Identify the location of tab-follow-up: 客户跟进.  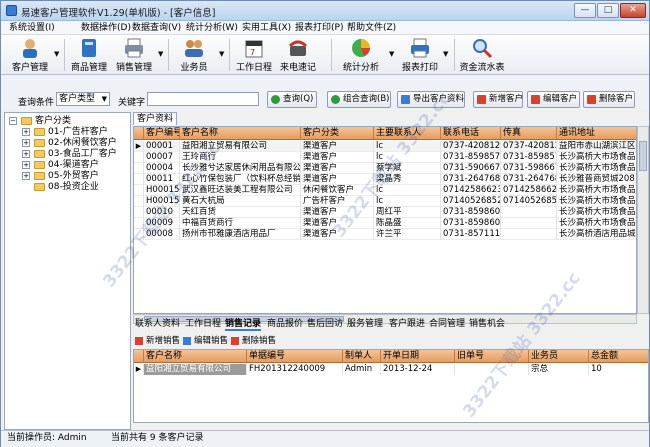
(407, 324).